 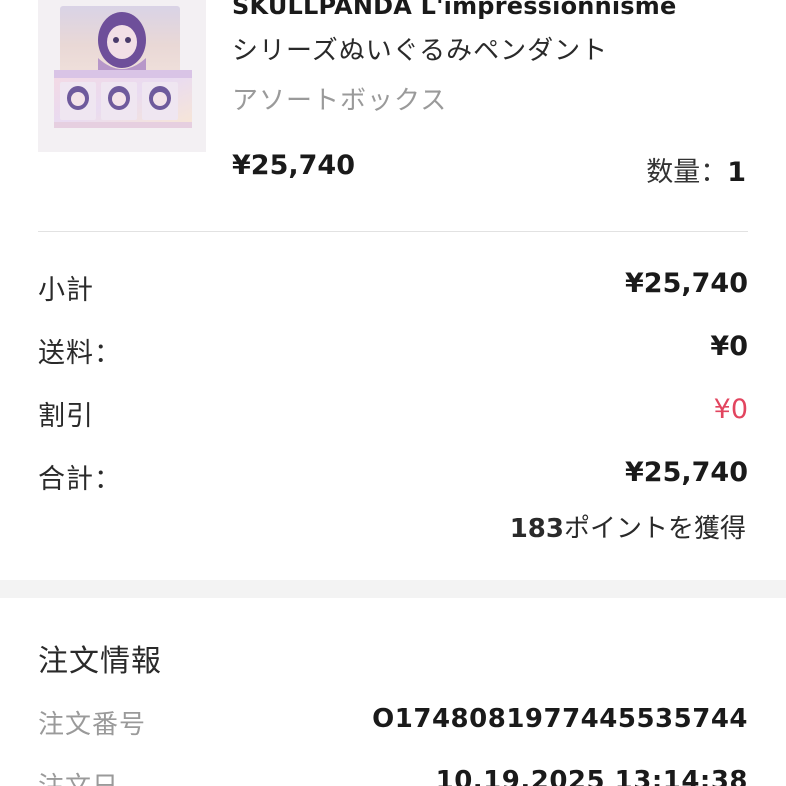 I want to click on total-label: 合計：, so click(x=80, y=479).